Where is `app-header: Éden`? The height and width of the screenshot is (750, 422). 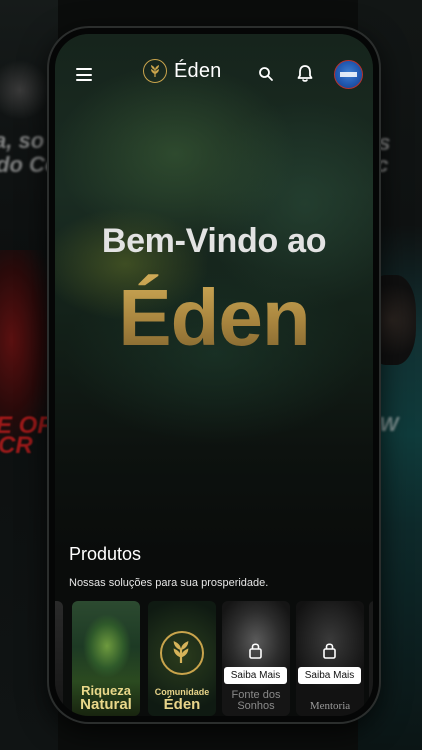
app-header: Éden is located at coordinates (214, 69).